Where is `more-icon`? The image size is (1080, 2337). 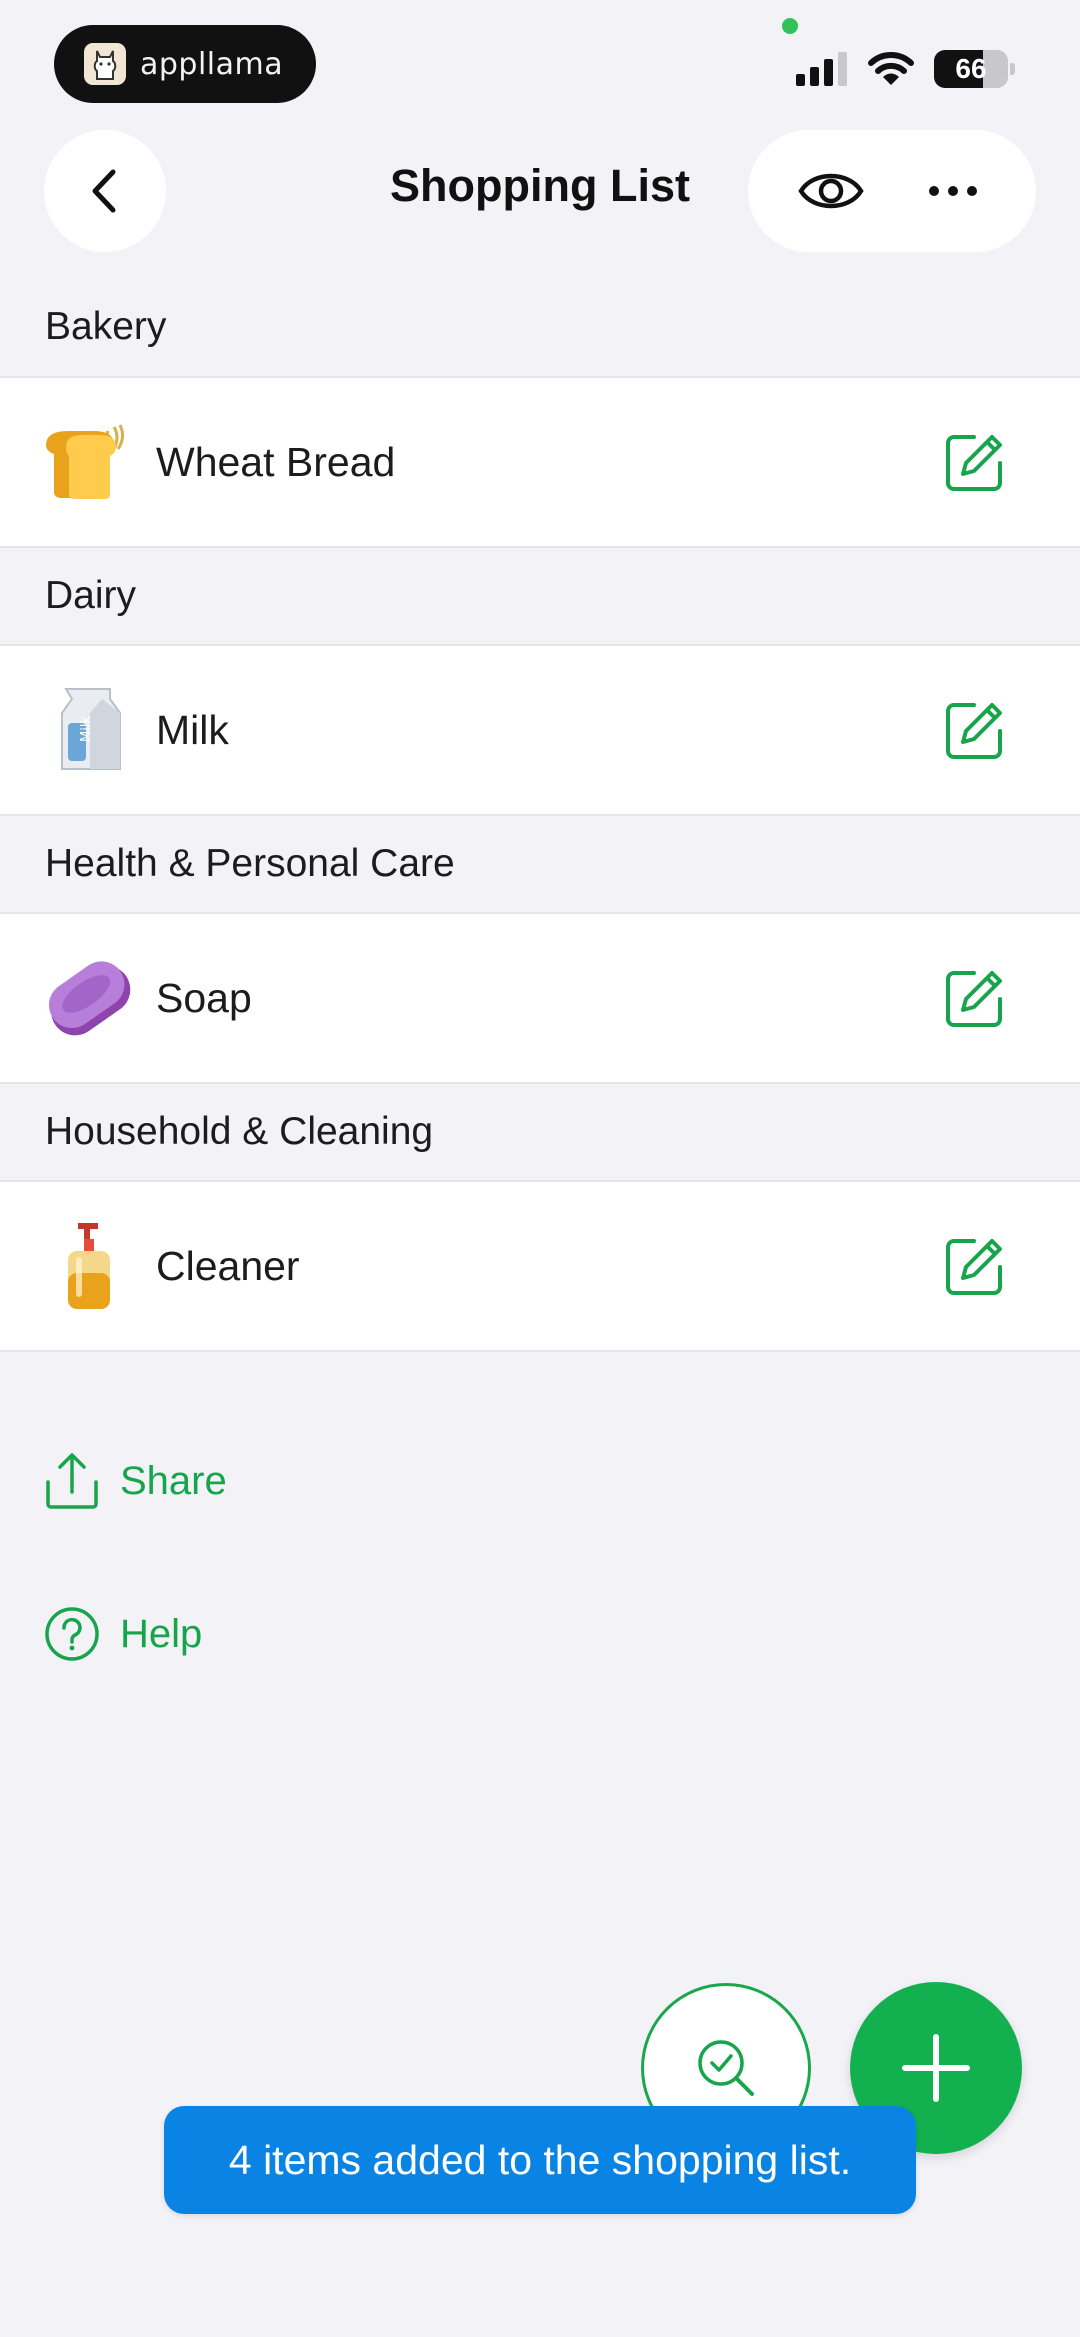
more-icon is located at coordinates (953, 191).